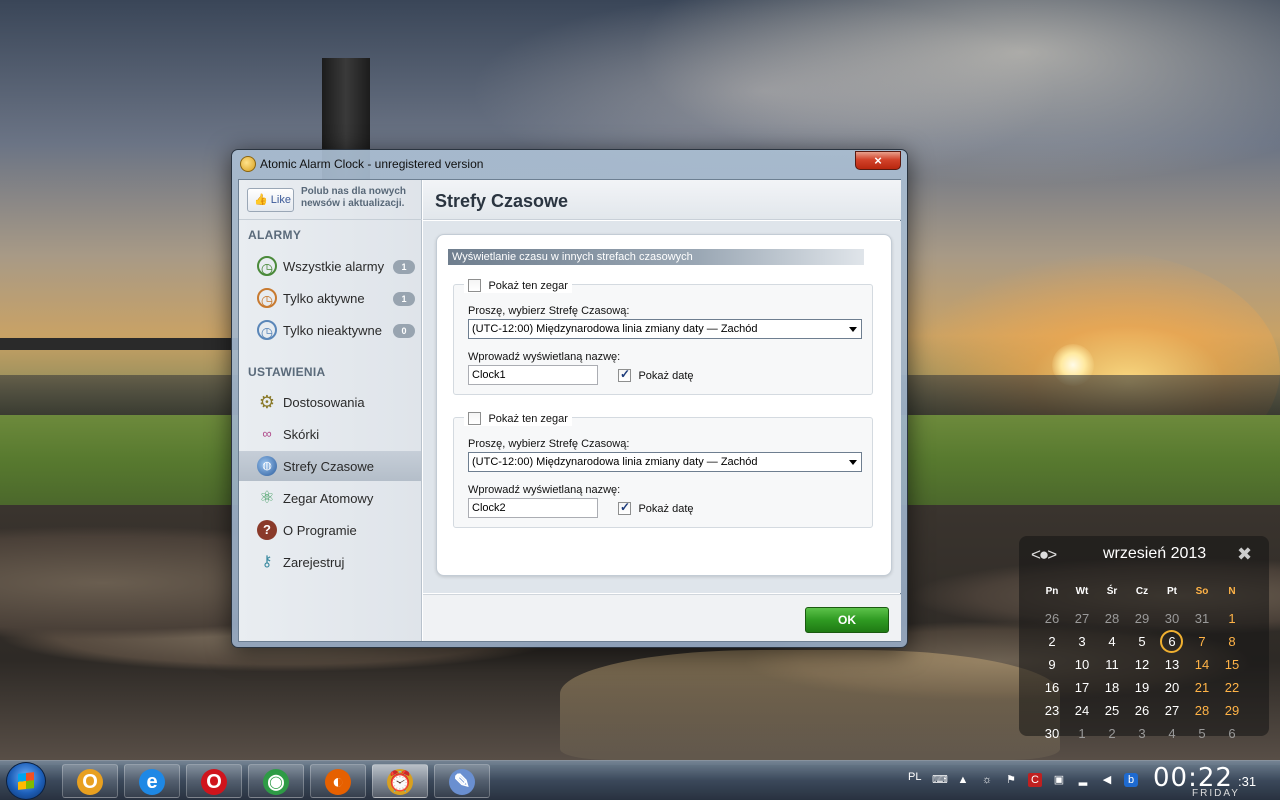 The height and width of the screenshot is (800, 1280). I want to click on taskbar-app-firefox: ◐, so click(338, 781).